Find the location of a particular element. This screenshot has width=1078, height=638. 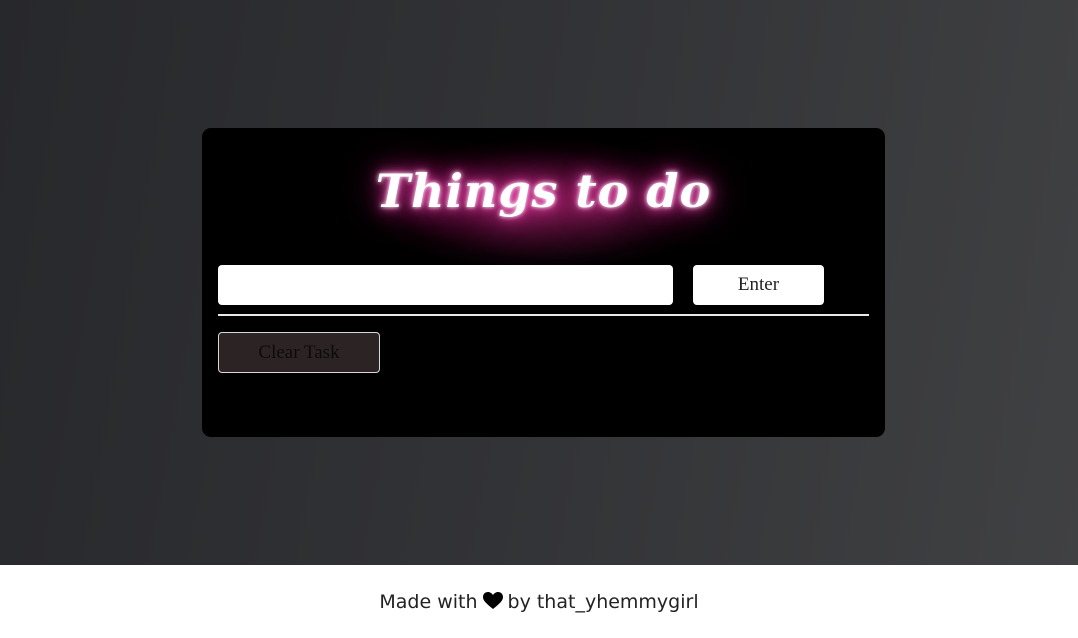

footer-prefix: Made with is located at coordinates (428, 602).